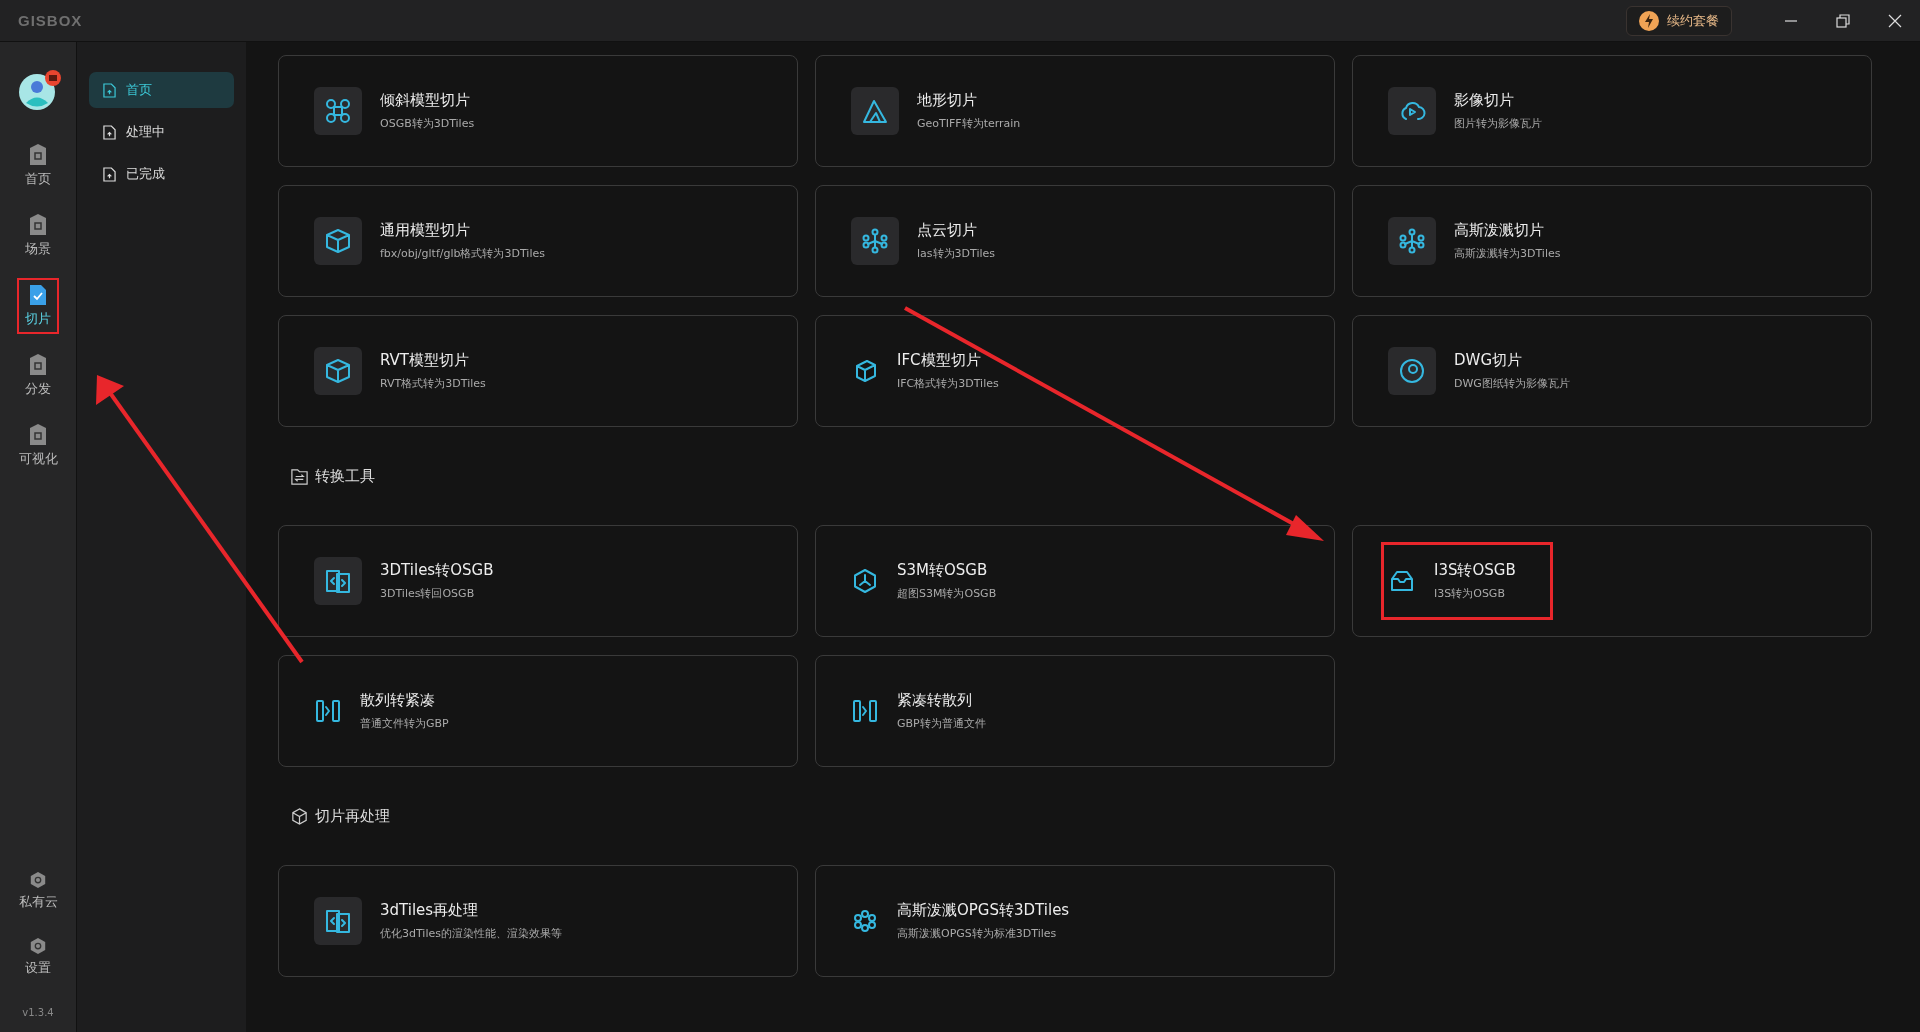 This screenshot has height=1032, width=1920. What do you see at coordinates (404, 723) in the screenshot?
I see `card-subtitle: 普通文件转为GBP` at bounding box center [404, 723].